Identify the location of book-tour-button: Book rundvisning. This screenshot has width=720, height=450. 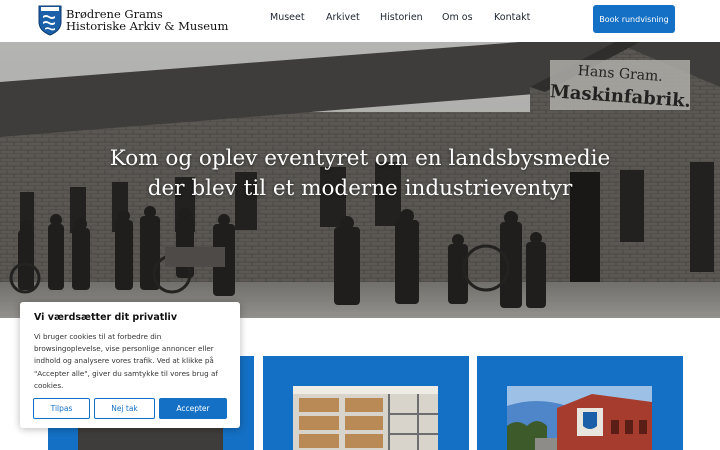
(634, 19).